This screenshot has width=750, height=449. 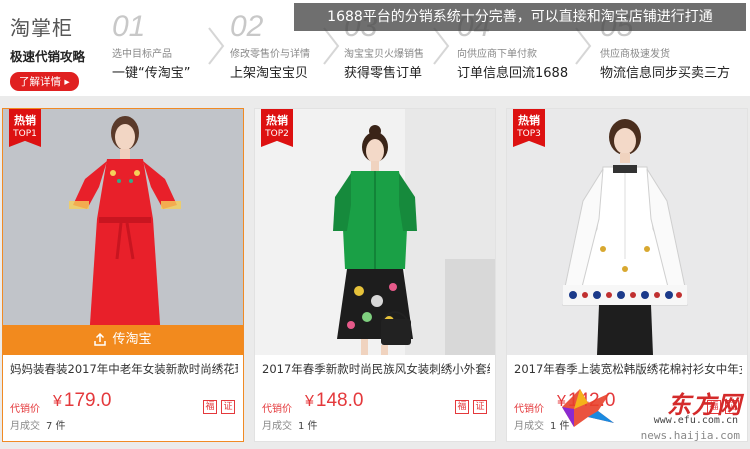 I want to click on product-price: ¥179.0, so click(x=82, y=401).